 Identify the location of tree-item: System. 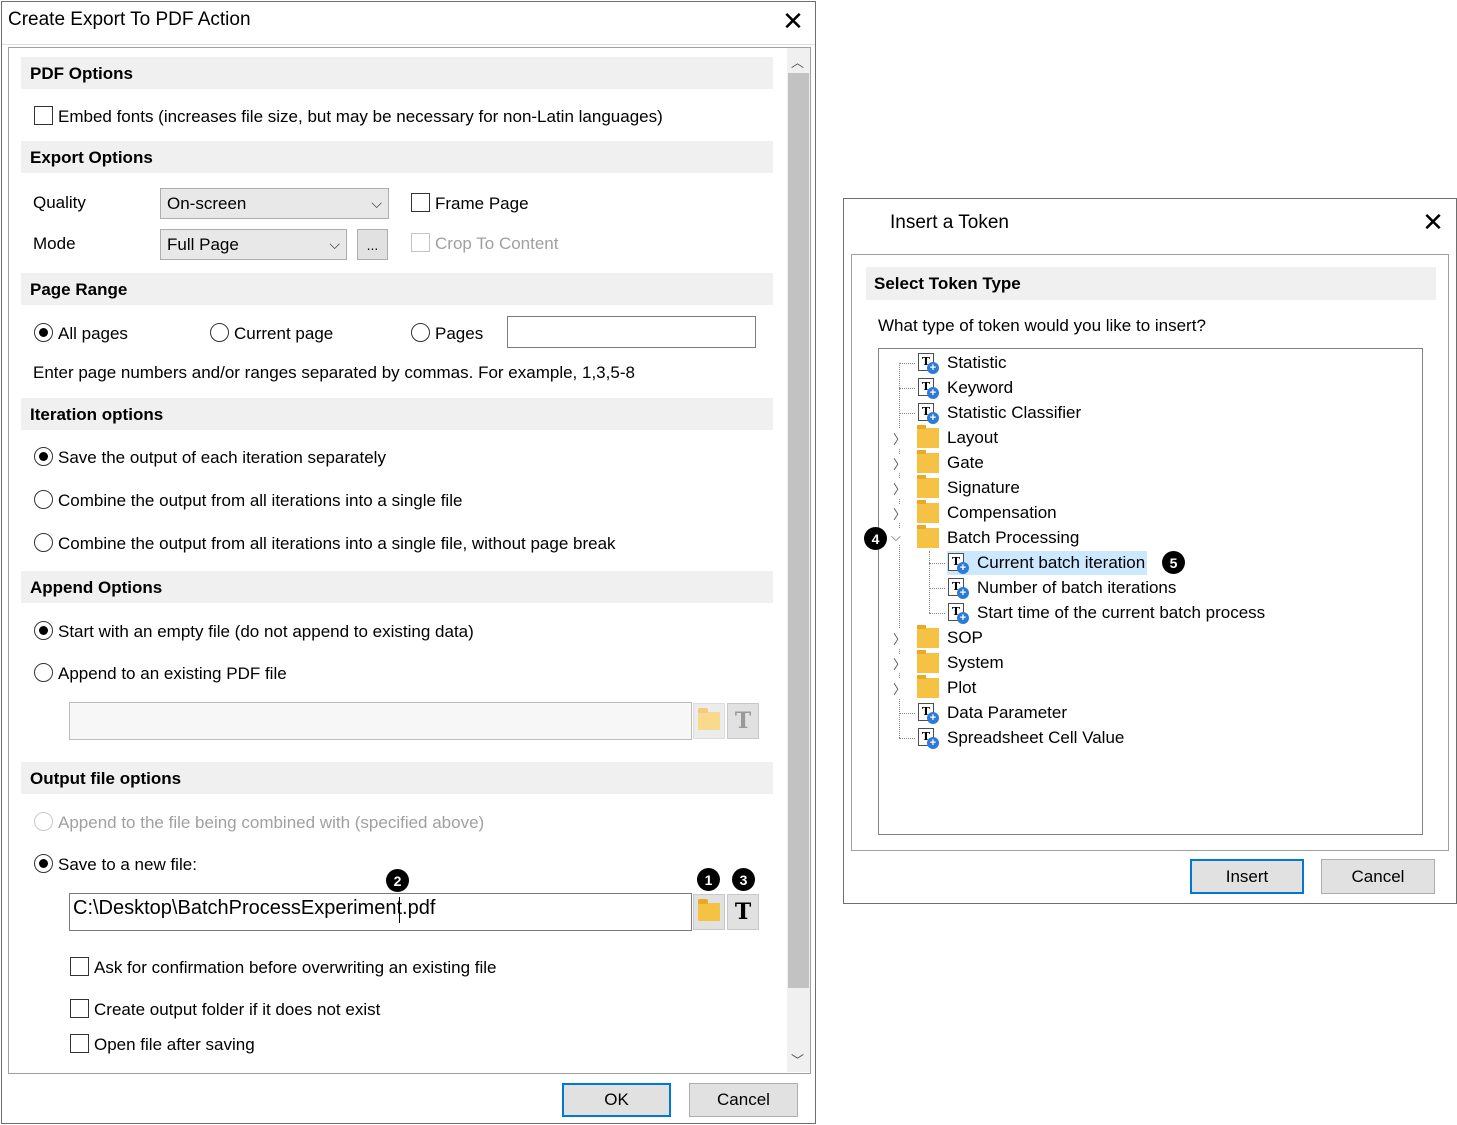
(960, 662).